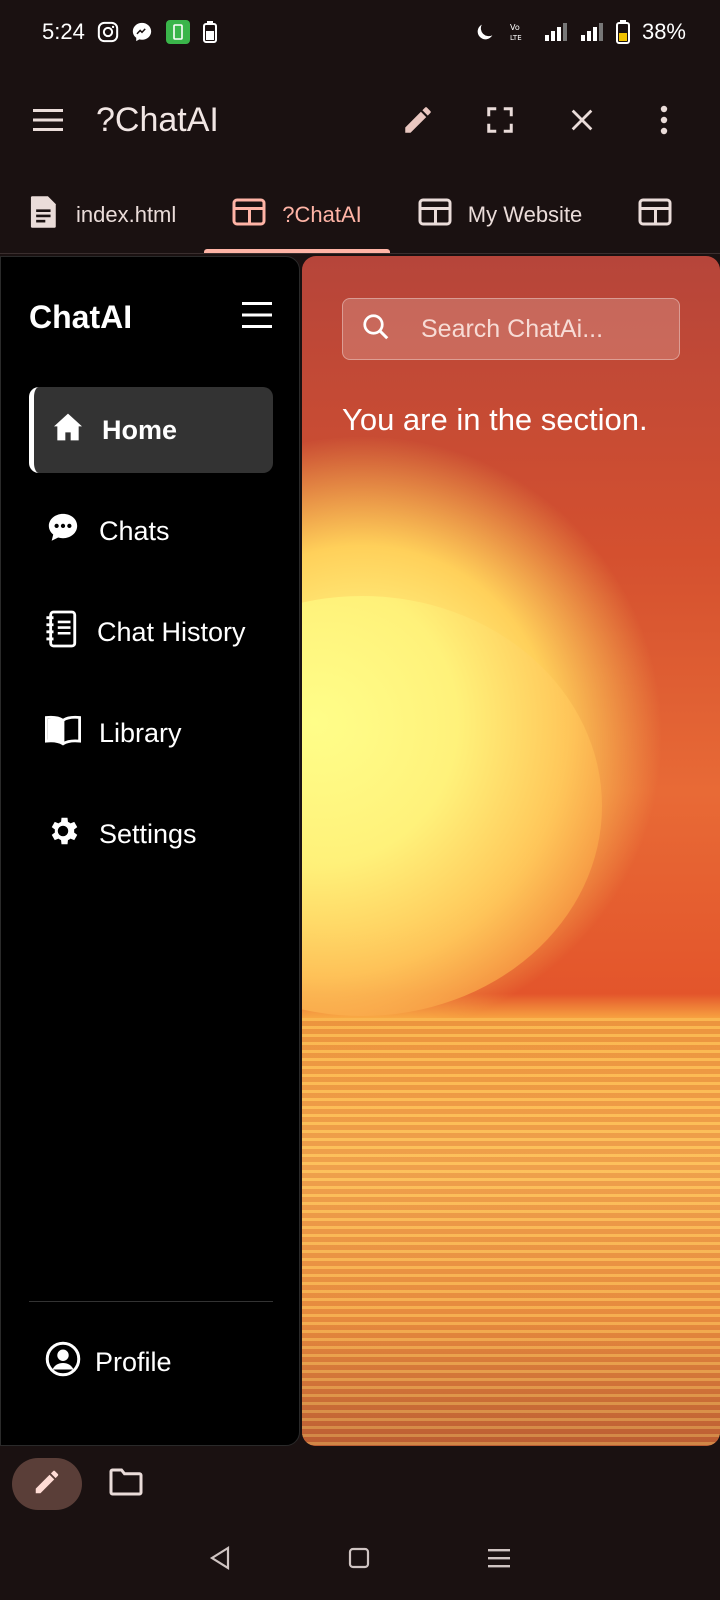 The height and width of the screenshot is (1600, 720). What do you see at coordinates (108, 32) in the screenshot?
I see `instagram-icon` at bounding box center [108, 32].